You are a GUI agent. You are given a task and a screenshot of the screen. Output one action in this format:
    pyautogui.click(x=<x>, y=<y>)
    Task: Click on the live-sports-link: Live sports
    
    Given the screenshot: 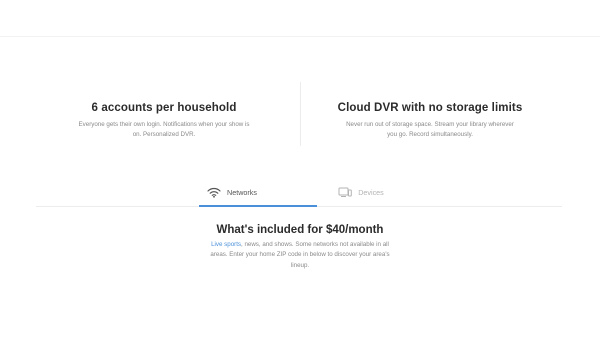 What is the action you would take?
    pyautogui.click(x=226, y=244)
    